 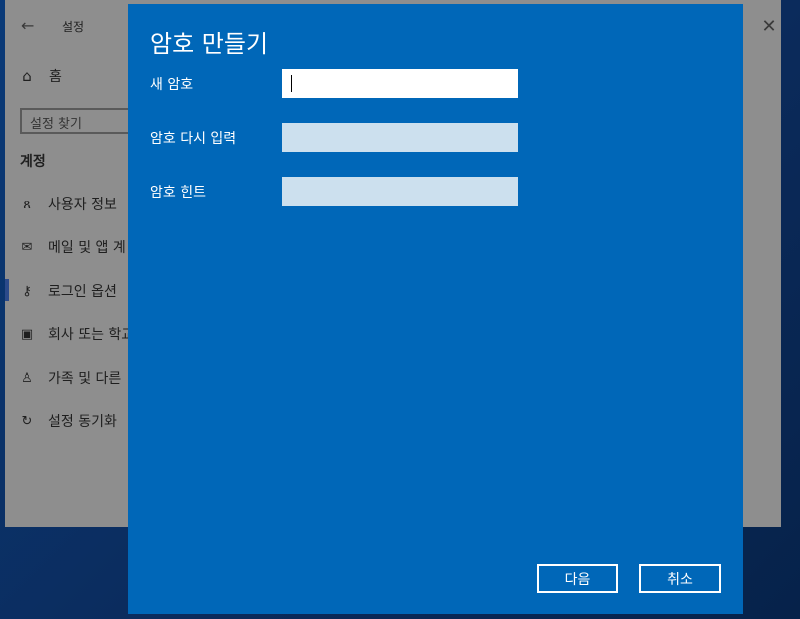 I want to click on mail-icon: ✉, so click(x=27, y=247).